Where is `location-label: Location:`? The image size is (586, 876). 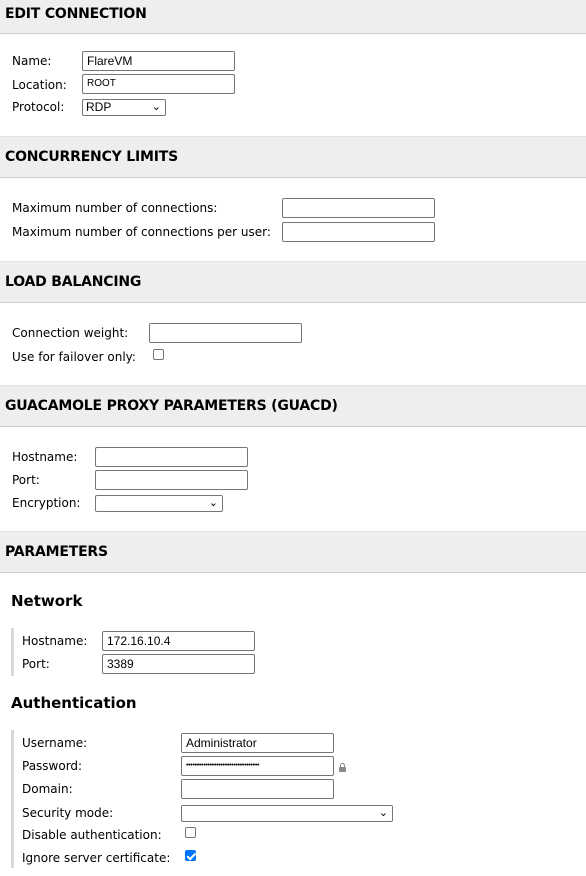 location-label: Location: is located at coordinates (39, 85).